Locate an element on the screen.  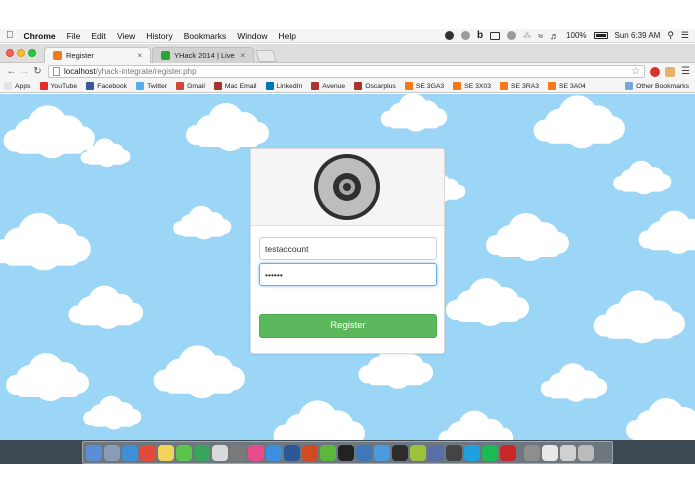
bookmark-twitter: Twitter is located at coordinates (151, 86).